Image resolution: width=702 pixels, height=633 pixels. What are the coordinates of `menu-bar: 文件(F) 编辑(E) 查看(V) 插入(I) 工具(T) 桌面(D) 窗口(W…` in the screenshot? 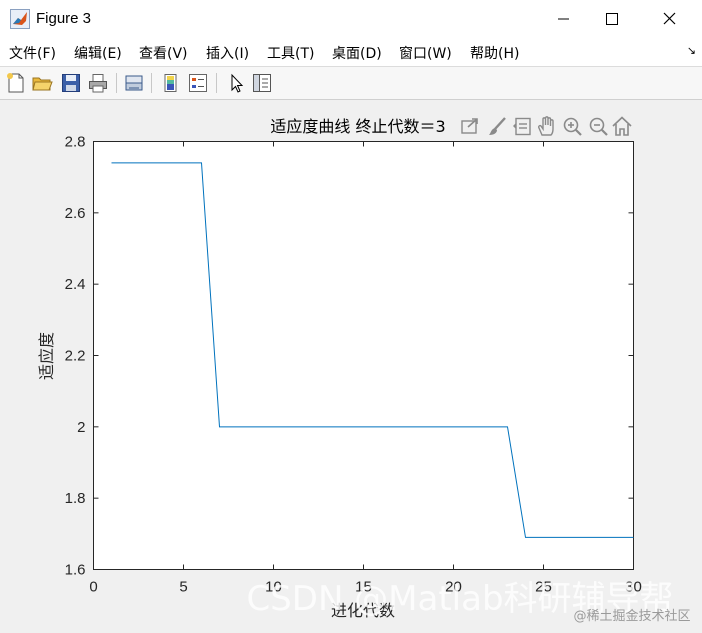 It's located at (351, 52).